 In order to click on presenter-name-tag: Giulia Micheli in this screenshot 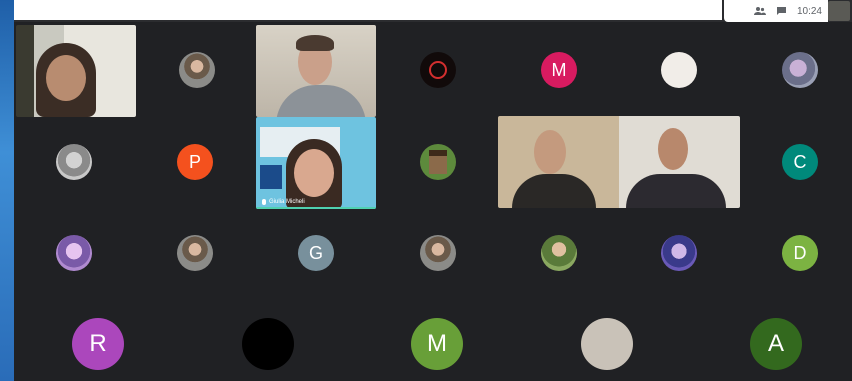, I will do `click(283, 202)`.